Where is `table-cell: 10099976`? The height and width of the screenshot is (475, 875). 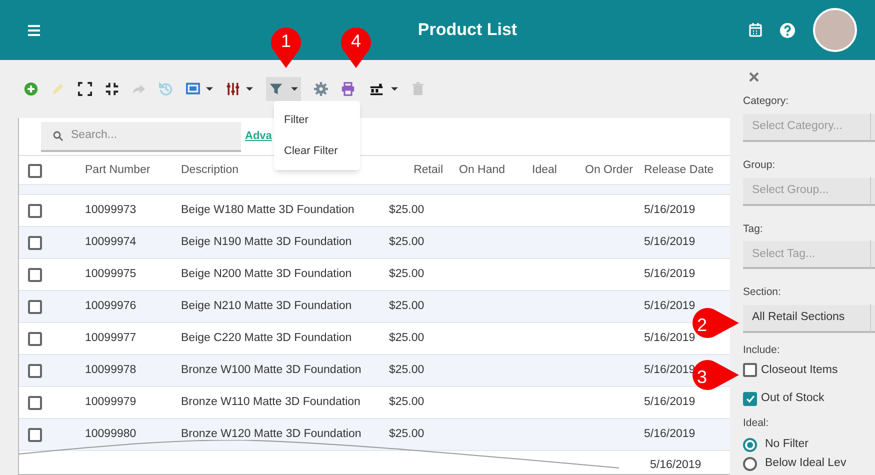
table-cell: 10099976 is located at coordinates (110, 306).